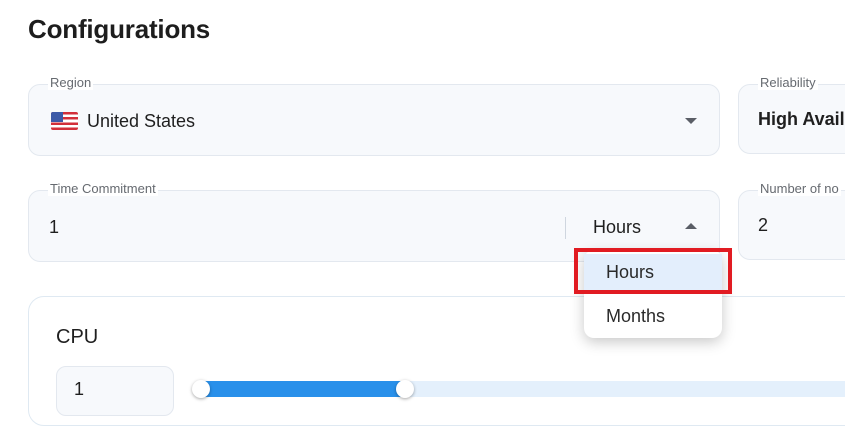 This screenshot has width=845, height=426. Describe the element at coordinates (201, 389) in the screenshot. I see `cpu-slider-min-thumb` at that location.